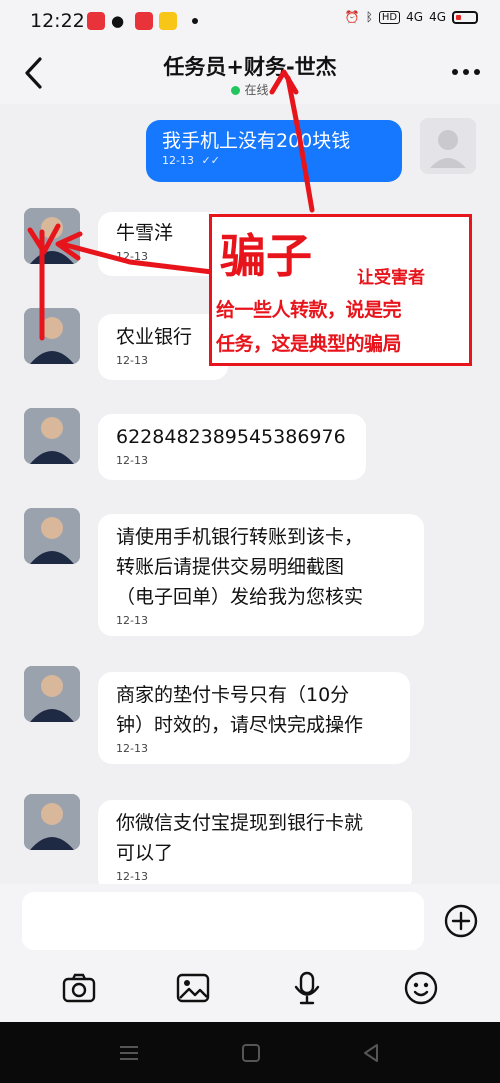 Image resolution: width=500 pixels, height=1083 pixels. I want to click on dot-icon, so click(195, 21).